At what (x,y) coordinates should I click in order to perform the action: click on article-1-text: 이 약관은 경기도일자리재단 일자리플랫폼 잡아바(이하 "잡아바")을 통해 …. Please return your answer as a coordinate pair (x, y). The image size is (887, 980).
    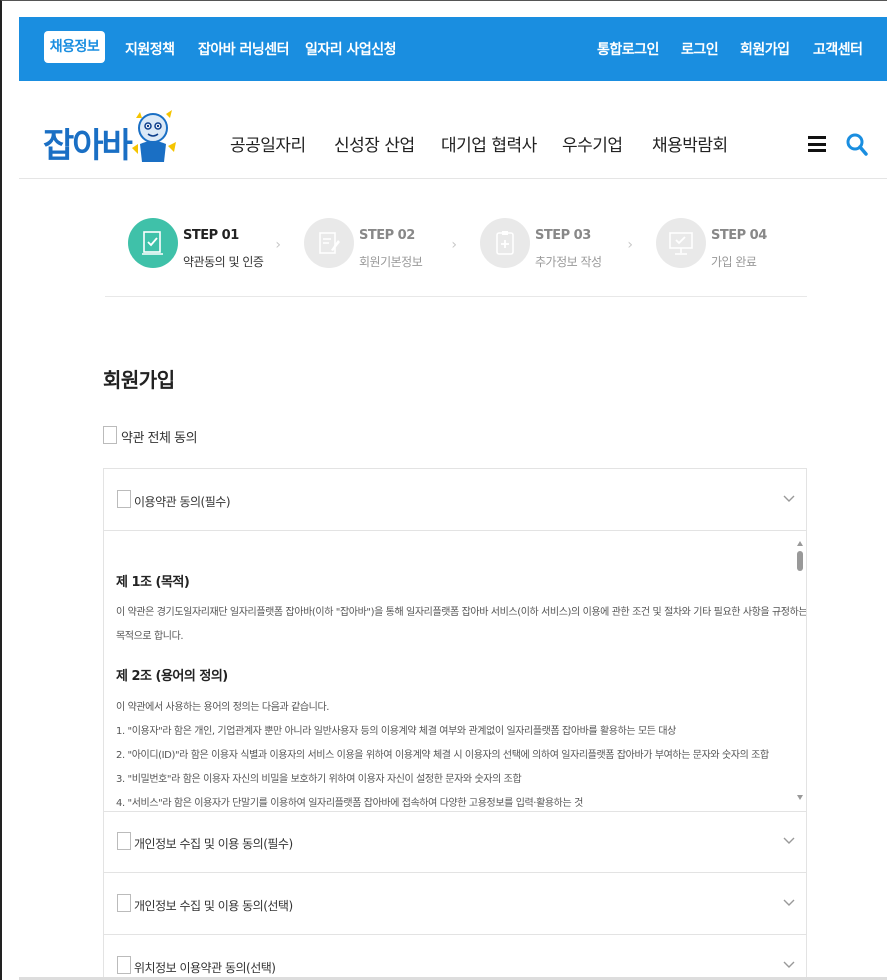
    Looking at the image, I should click on (461, 612).